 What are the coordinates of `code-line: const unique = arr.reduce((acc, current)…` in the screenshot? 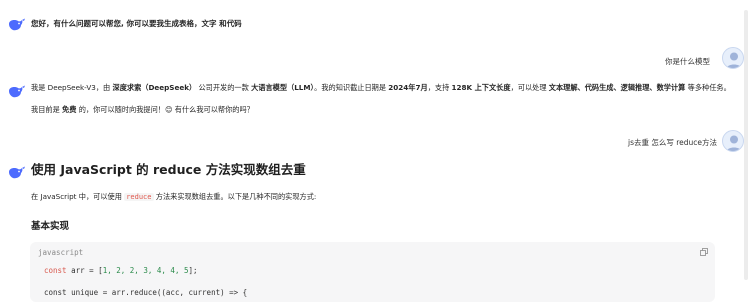 It's located at (146, 292).